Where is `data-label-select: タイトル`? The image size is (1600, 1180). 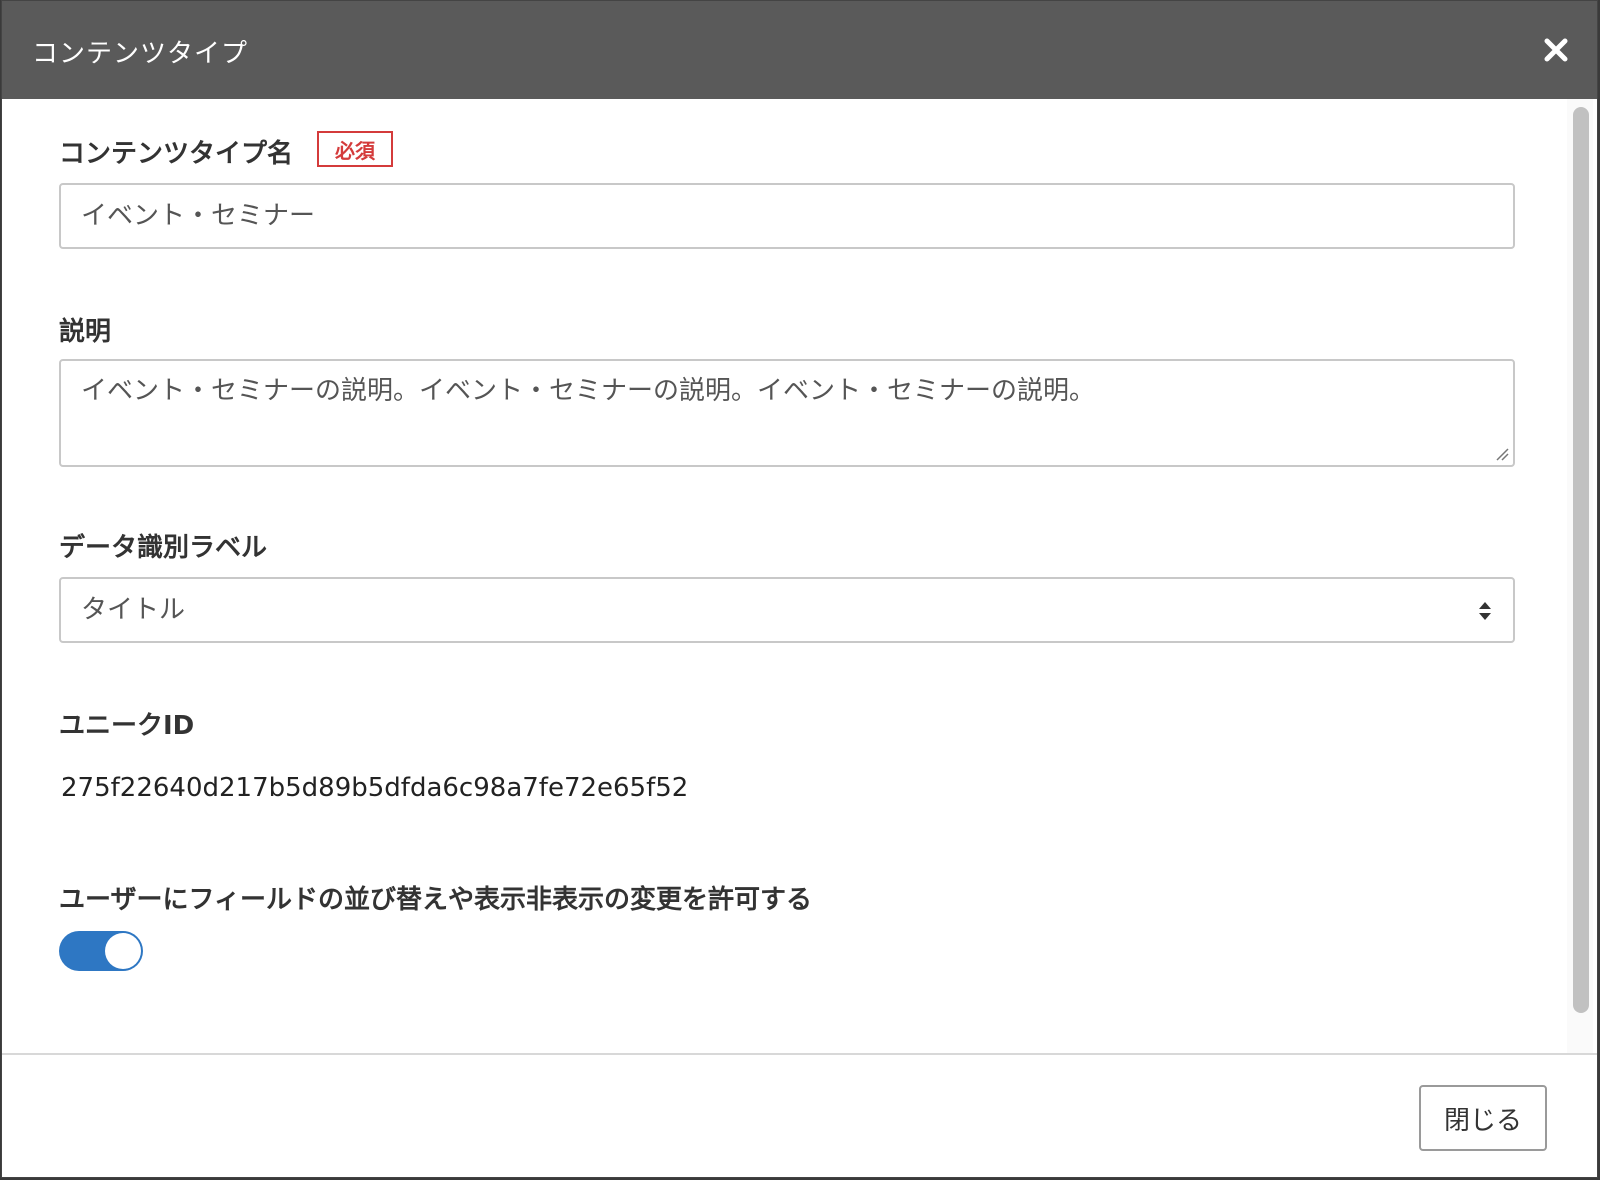 data-label-select: タイトル is located at coordinates (787, 610).